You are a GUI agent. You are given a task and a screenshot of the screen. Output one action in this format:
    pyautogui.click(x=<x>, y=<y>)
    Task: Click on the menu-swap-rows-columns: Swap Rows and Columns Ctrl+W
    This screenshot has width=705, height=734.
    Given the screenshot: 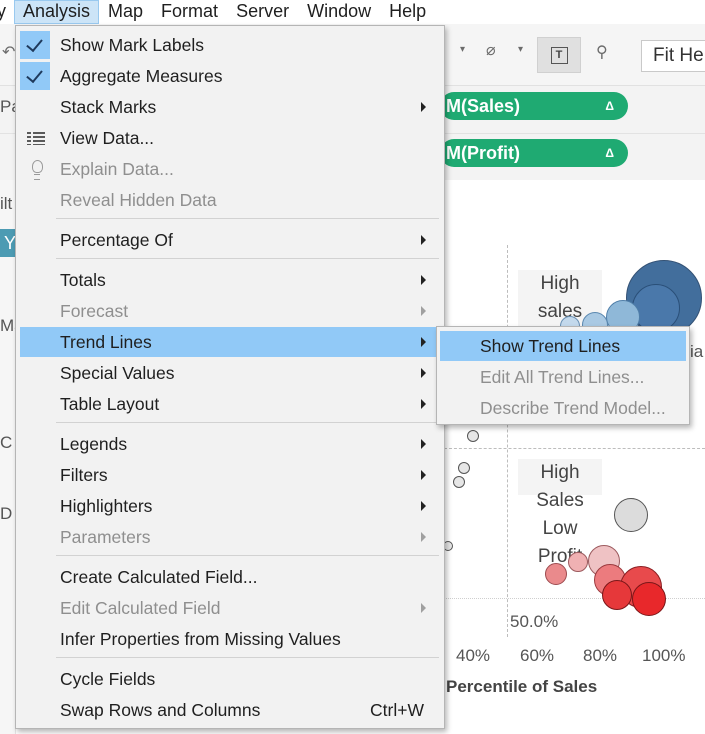 What is the action you would take?
    pyautogui.click(x=230, y=710)
    